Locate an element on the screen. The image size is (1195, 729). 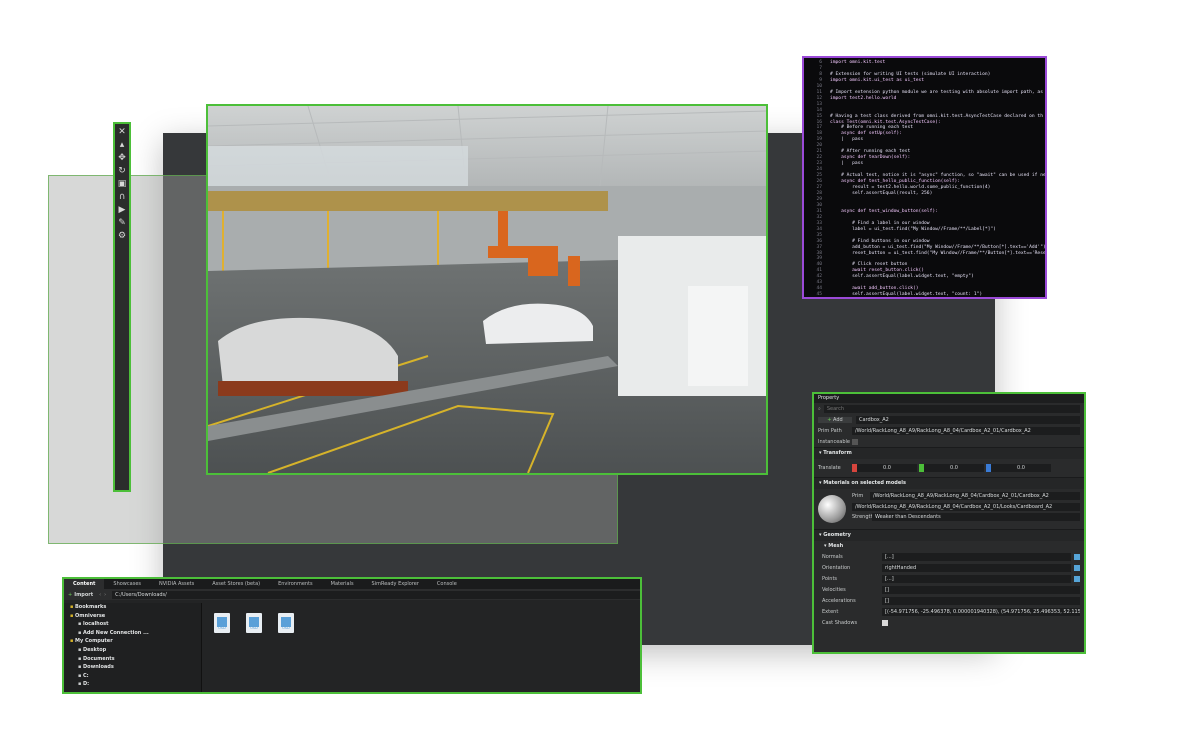
property-panel-title: Property is located at coordinates (949, 398).